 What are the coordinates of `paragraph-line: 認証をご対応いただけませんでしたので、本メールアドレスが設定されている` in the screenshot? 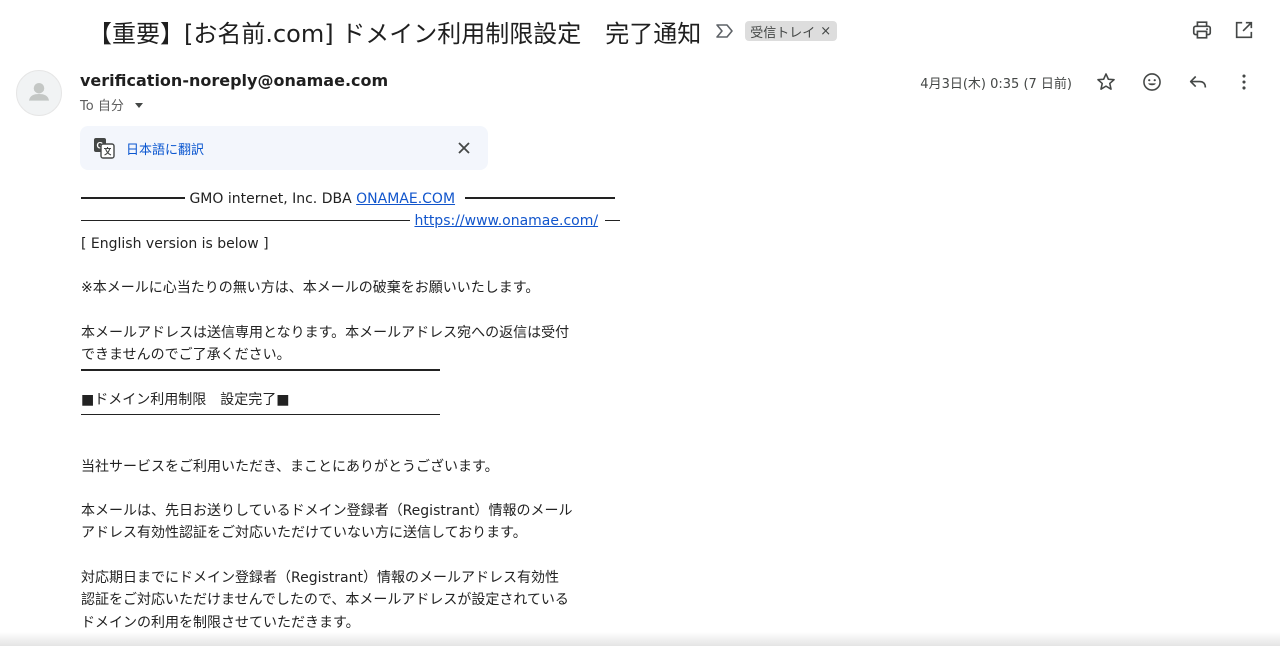 It's located at (325, 600).